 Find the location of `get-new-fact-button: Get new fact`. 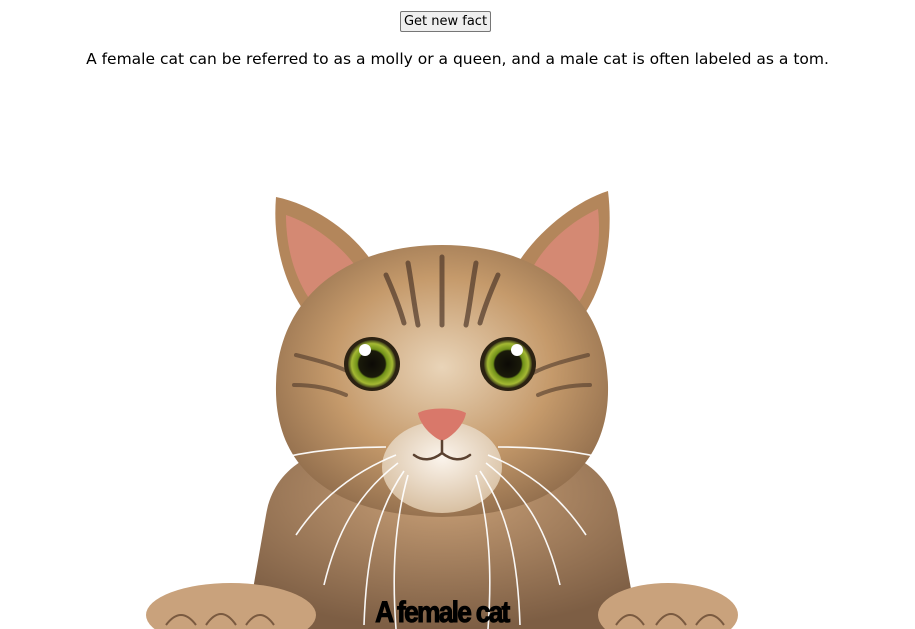

get-new-fact-button: Get new fact is located at coordinates (445, 21).